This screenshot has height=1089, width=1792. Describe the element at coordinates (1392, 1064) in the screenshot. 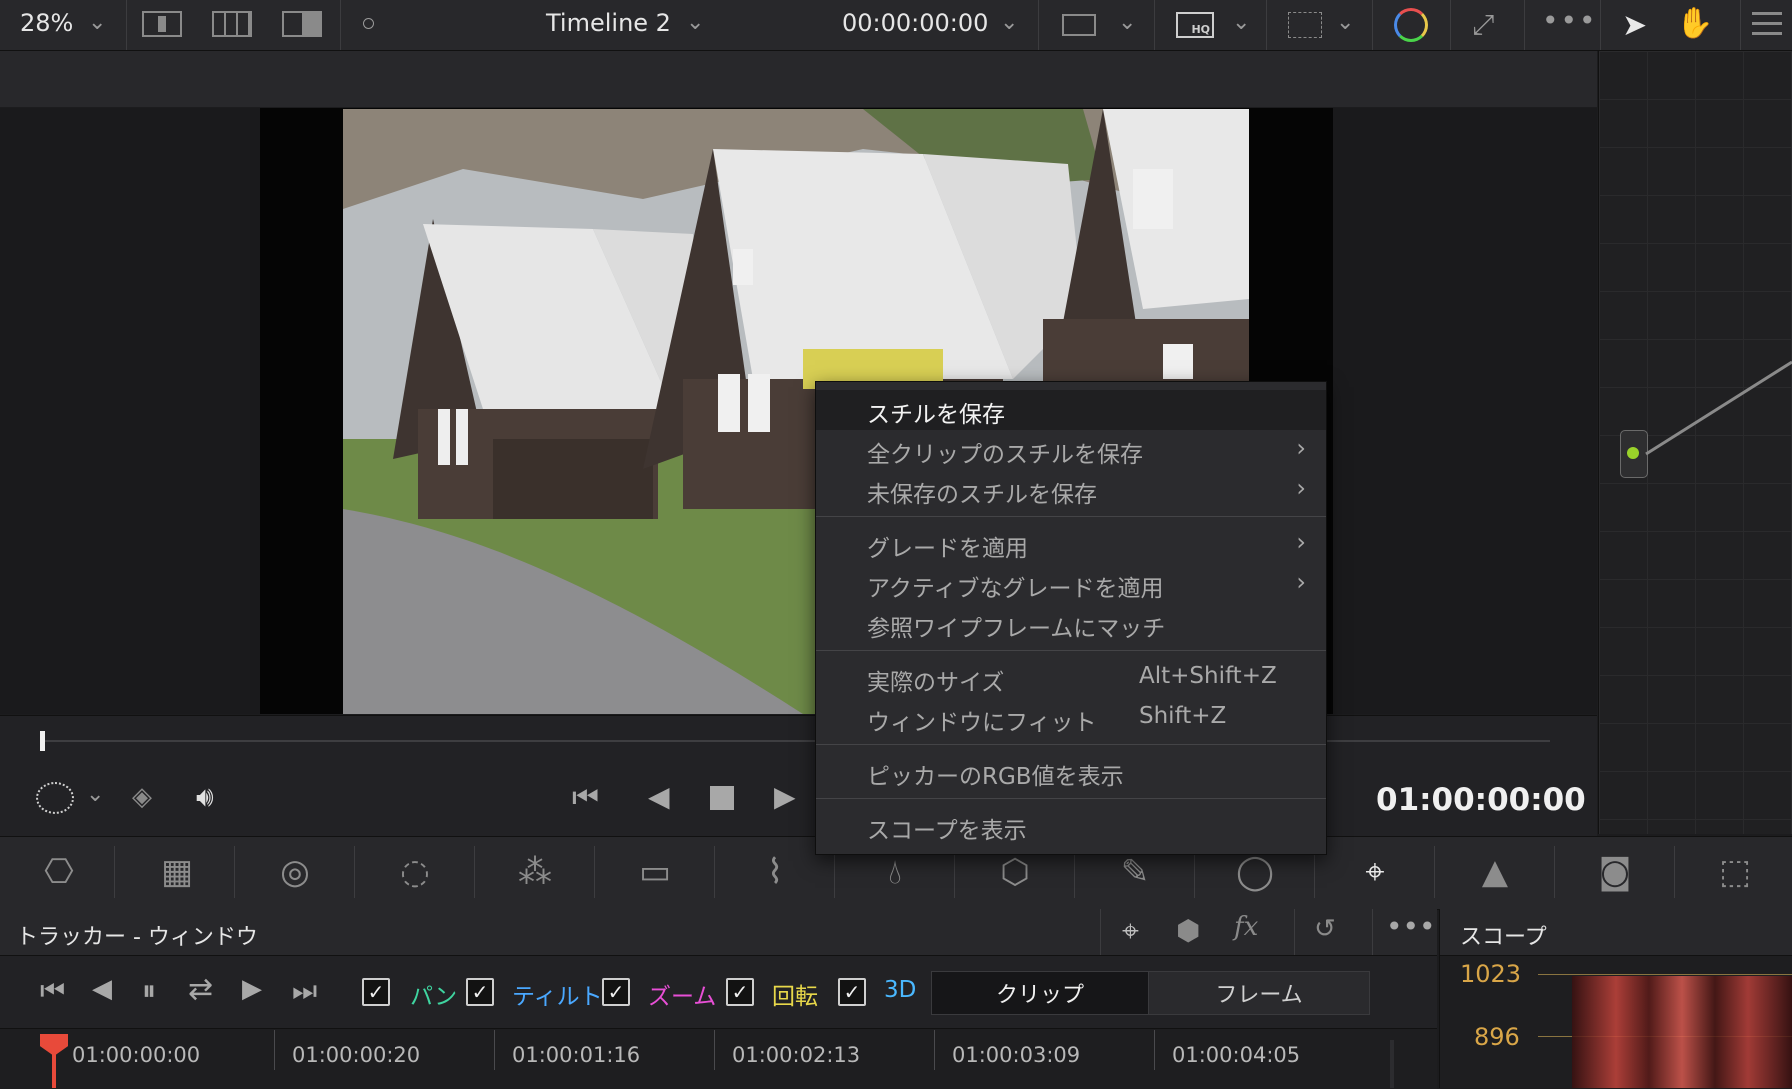

I see `timeline-scrollbar` at that location.